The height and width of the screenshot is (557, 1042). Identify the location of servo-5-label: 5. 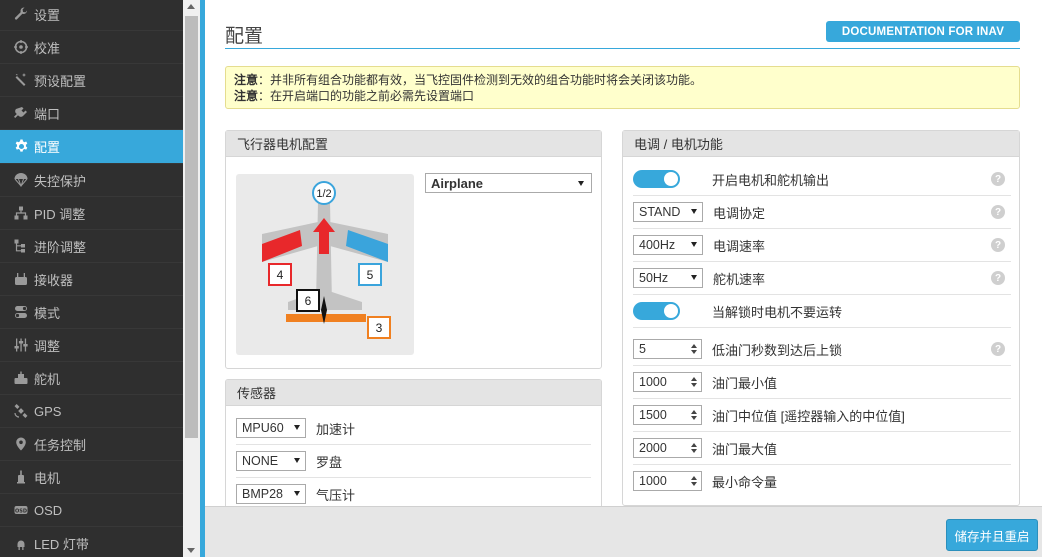
(370, 275).